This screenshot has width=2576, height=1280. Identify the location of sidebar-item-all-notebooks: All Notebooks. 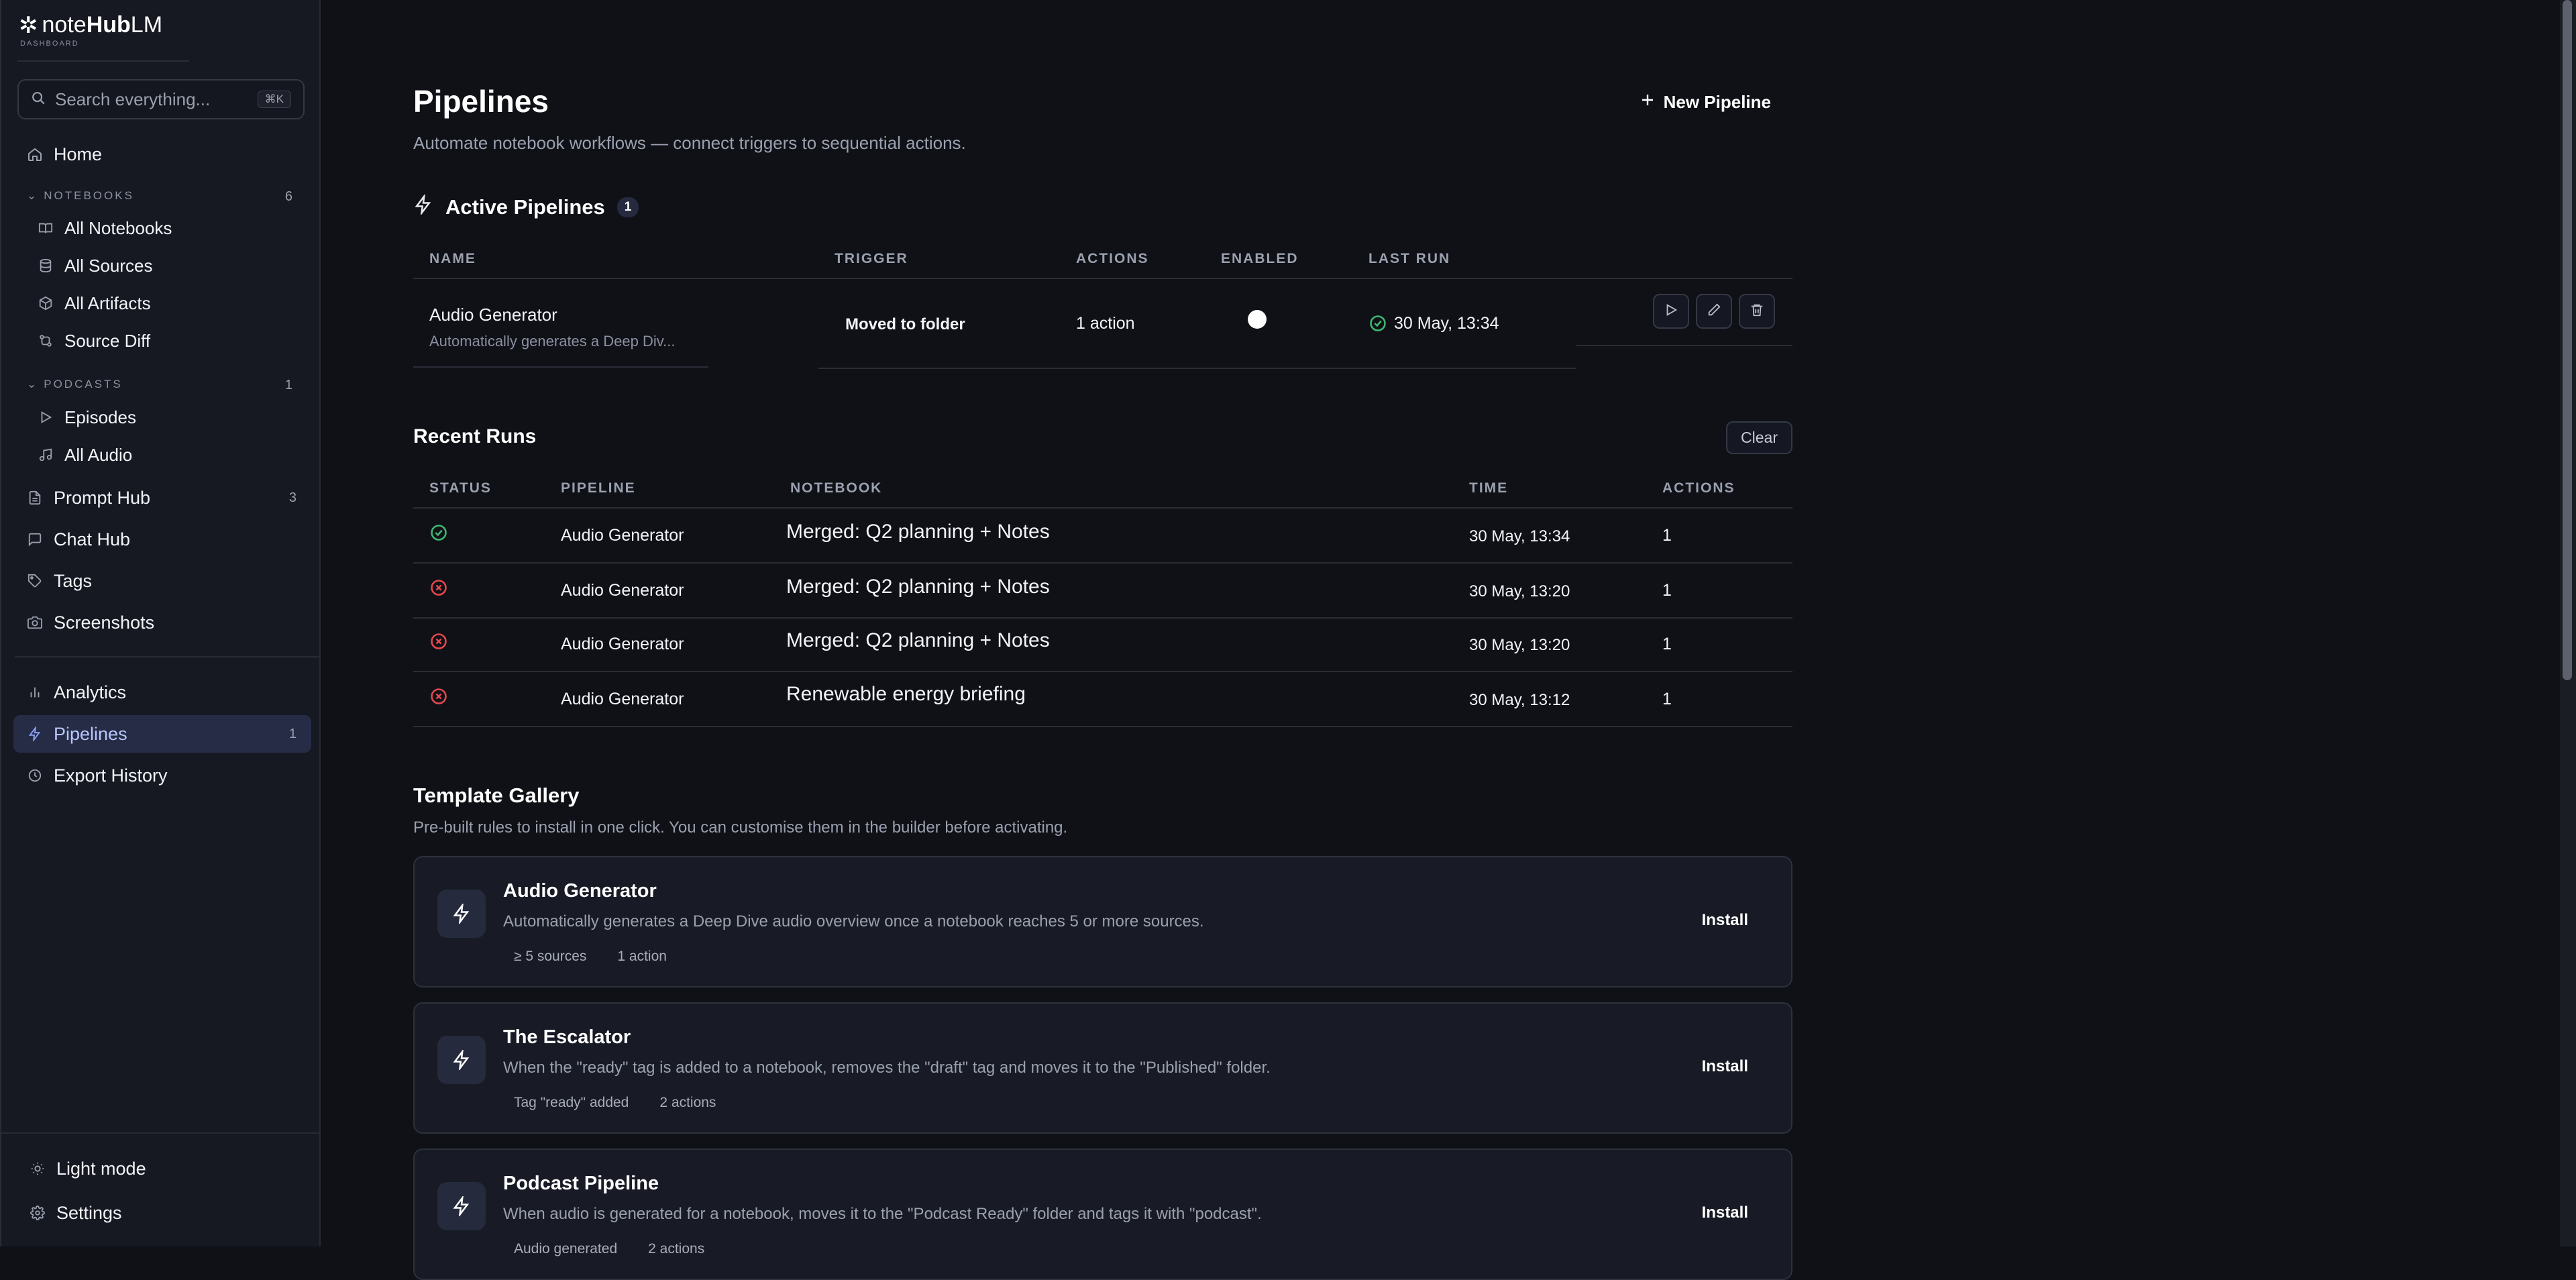
(174, 228).